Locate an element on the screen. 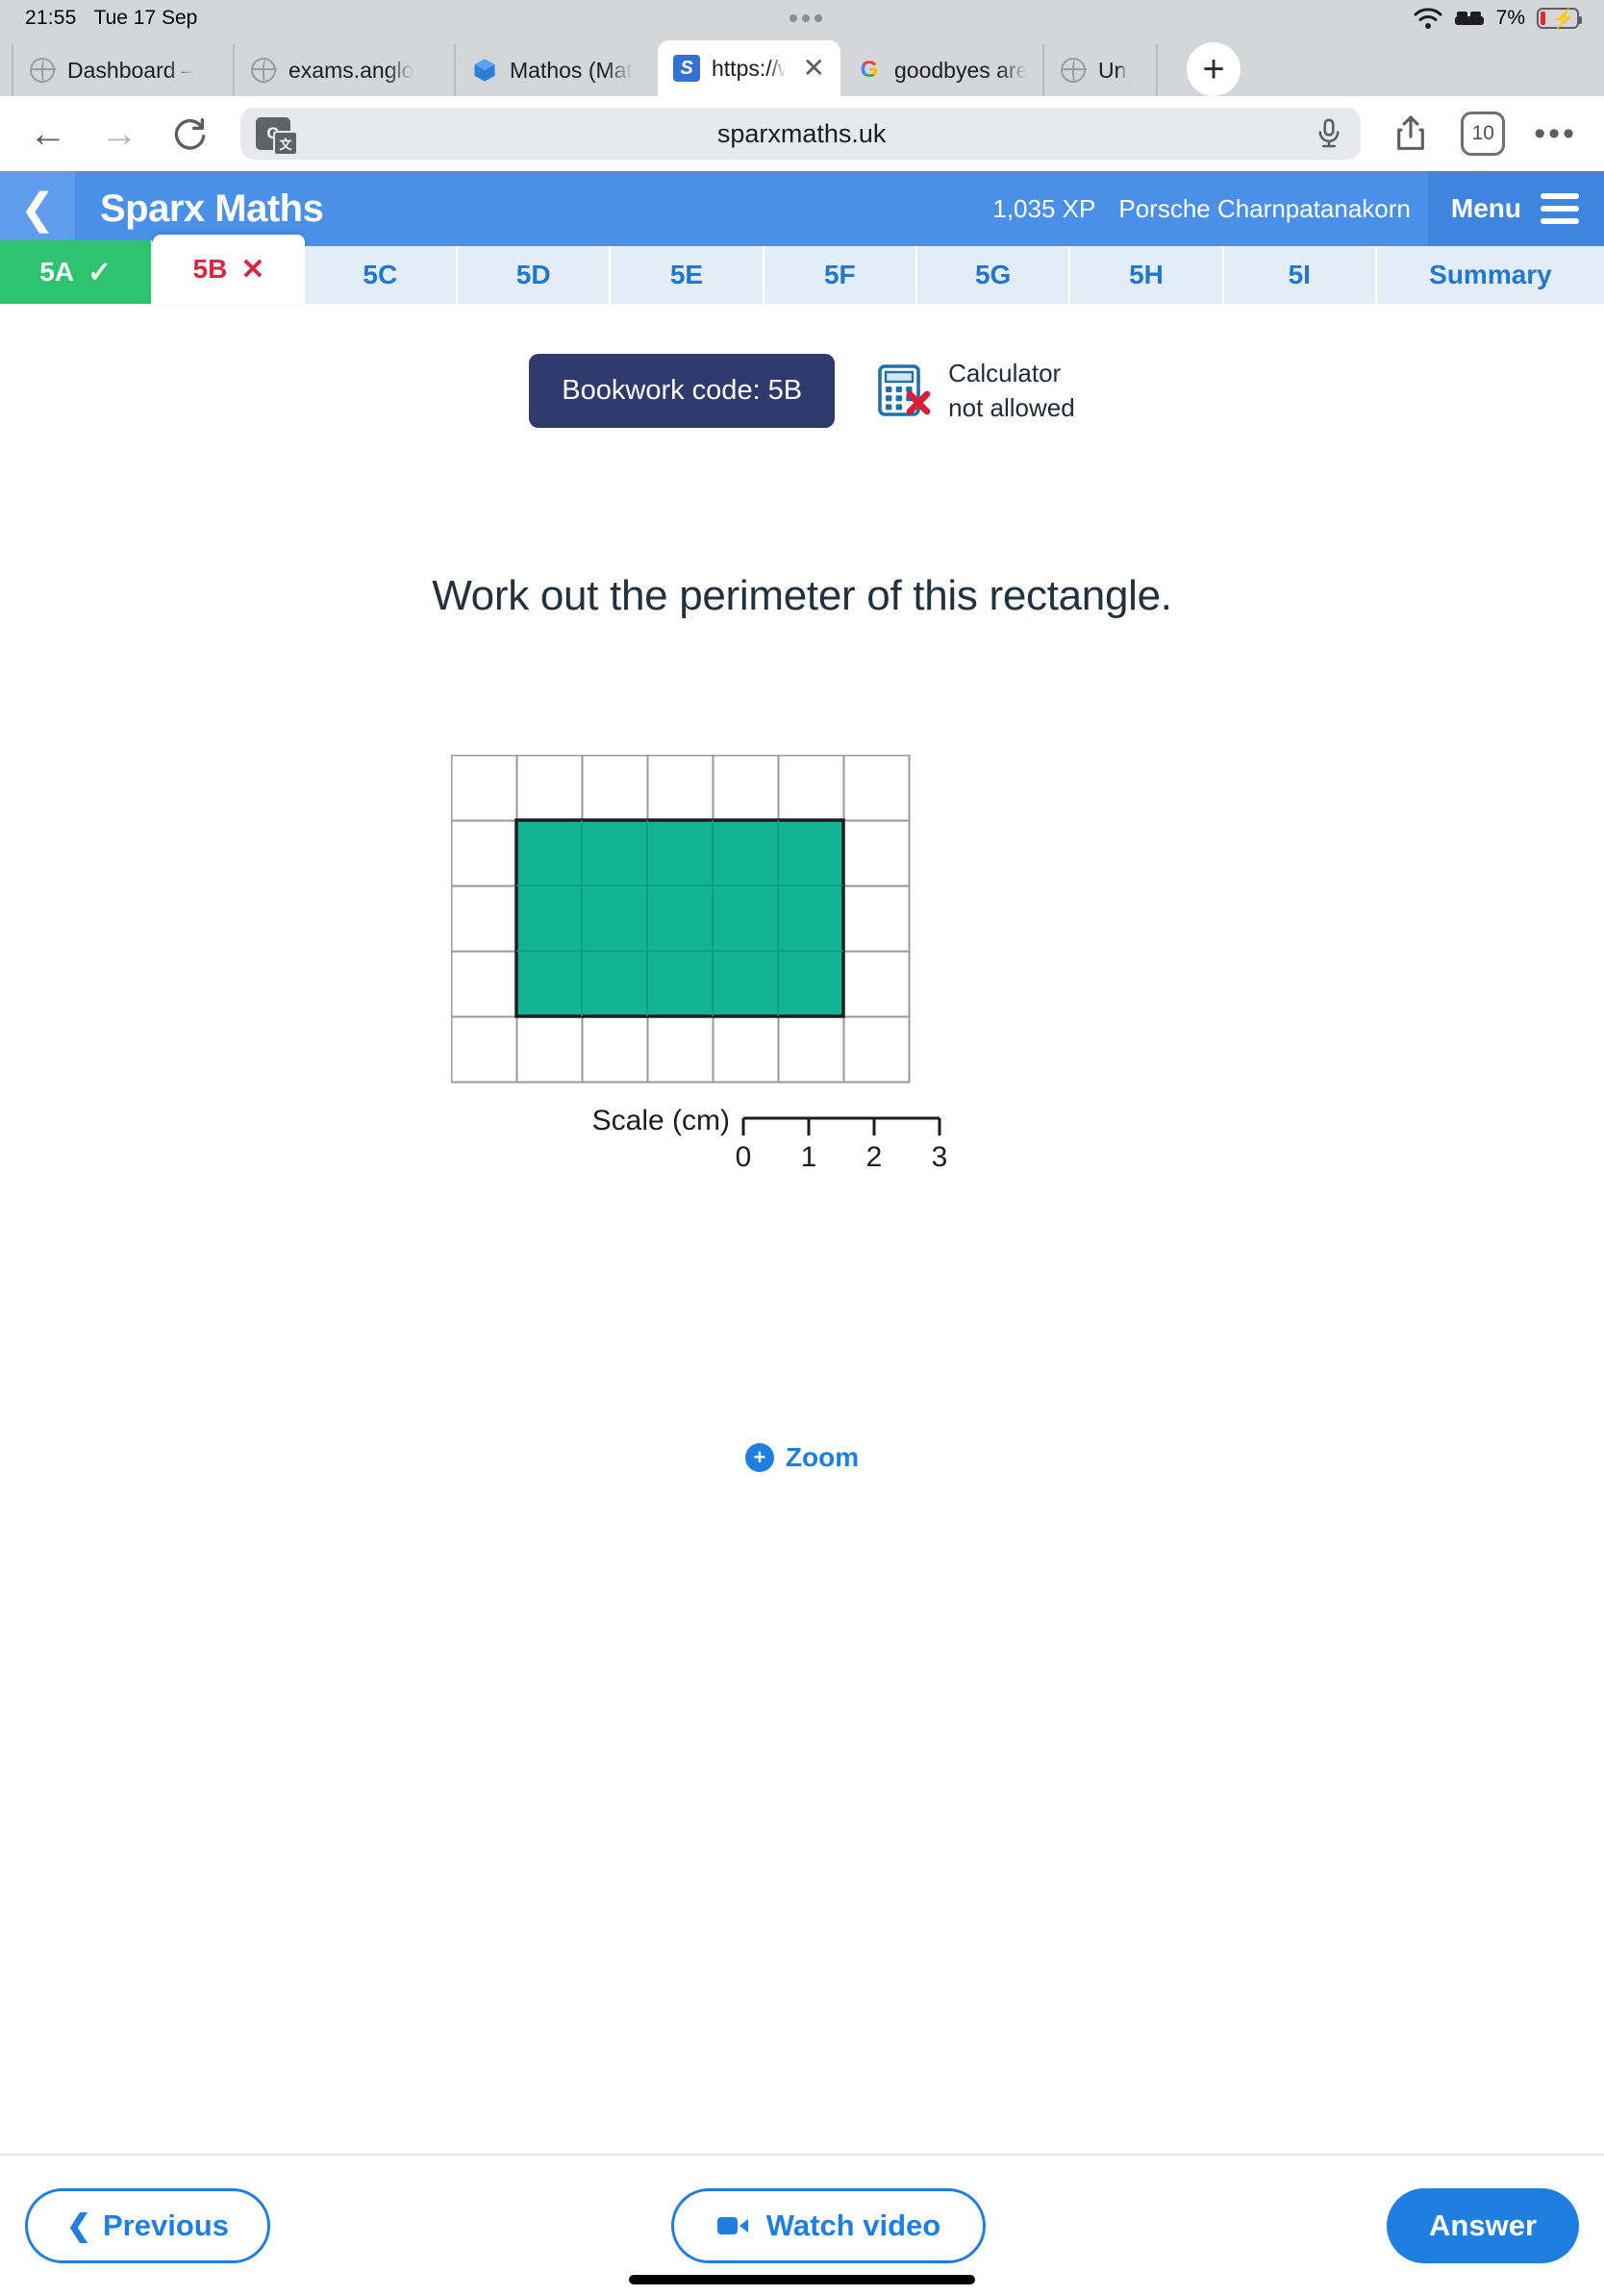 The height and width of the screenshot is (2296, 1604). task-tab-label: 5E is located at coordinates (686, 274).